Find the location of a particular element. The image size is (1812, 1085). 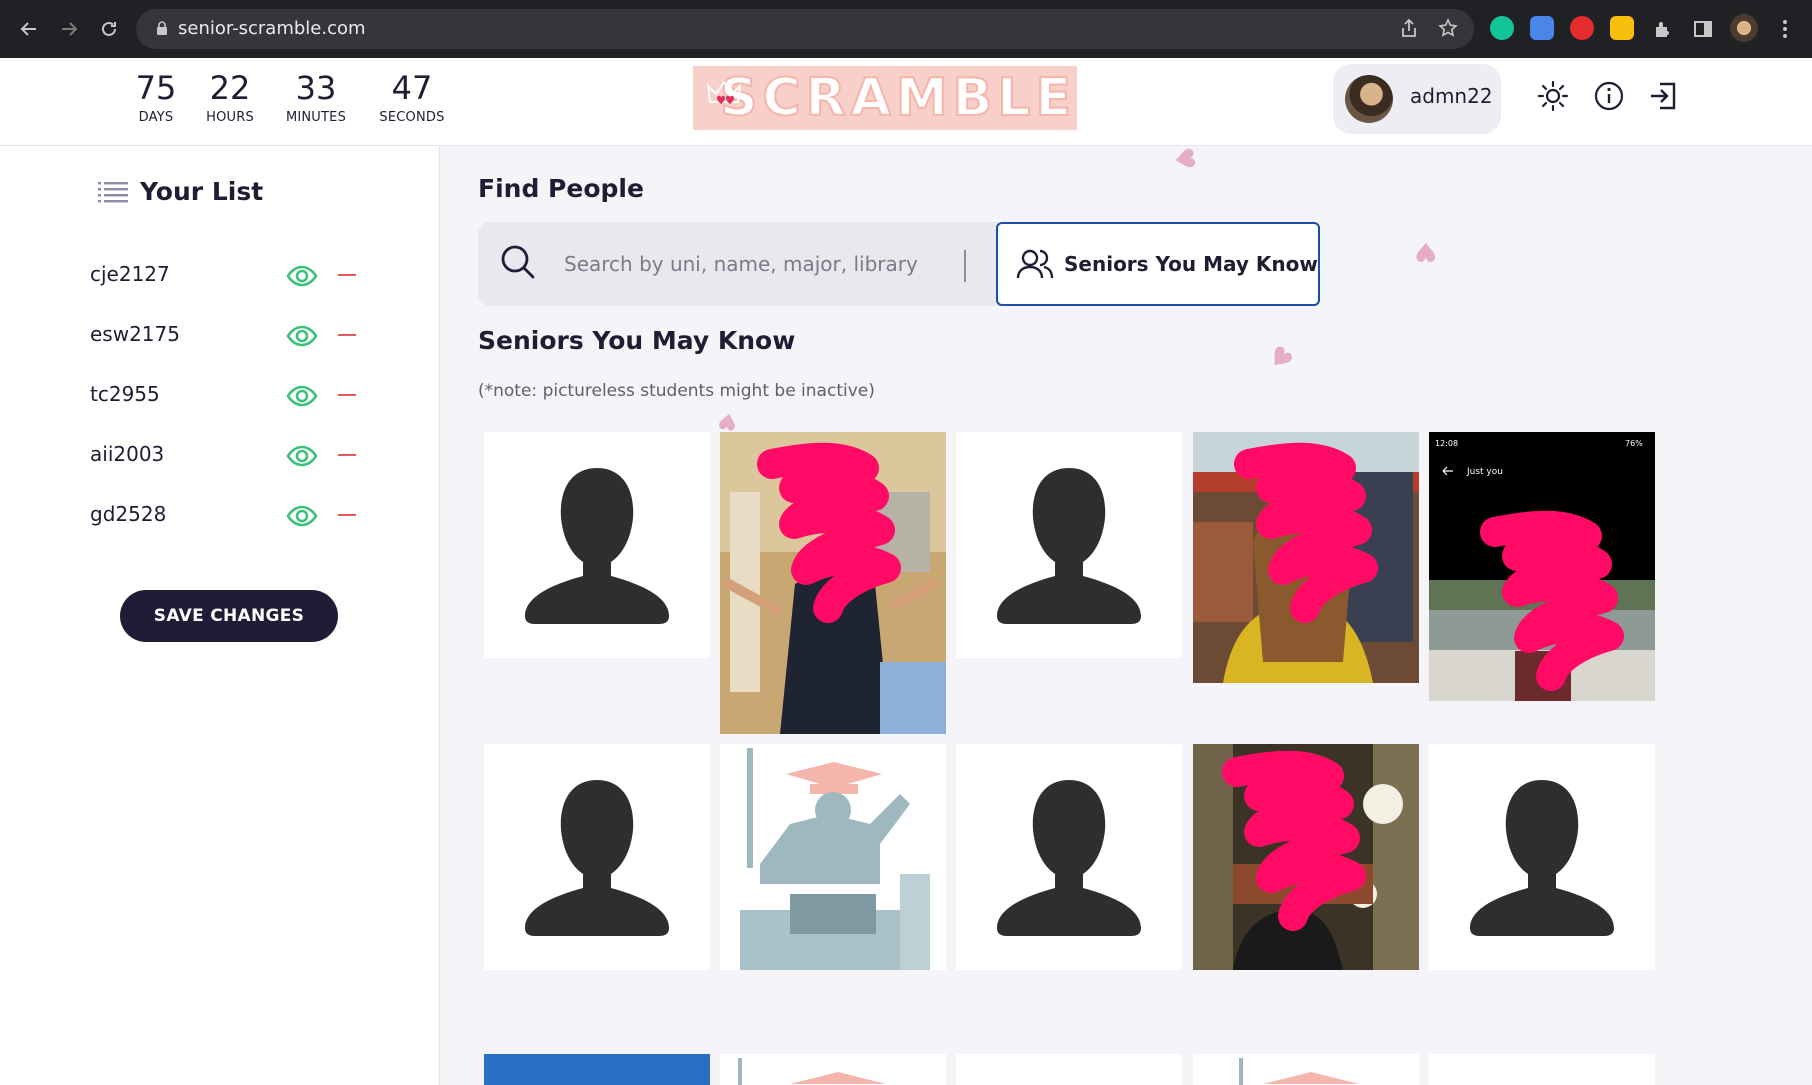

seniors-you-may-know-title: Seniors You May Know is located at coordinates (637, 340).